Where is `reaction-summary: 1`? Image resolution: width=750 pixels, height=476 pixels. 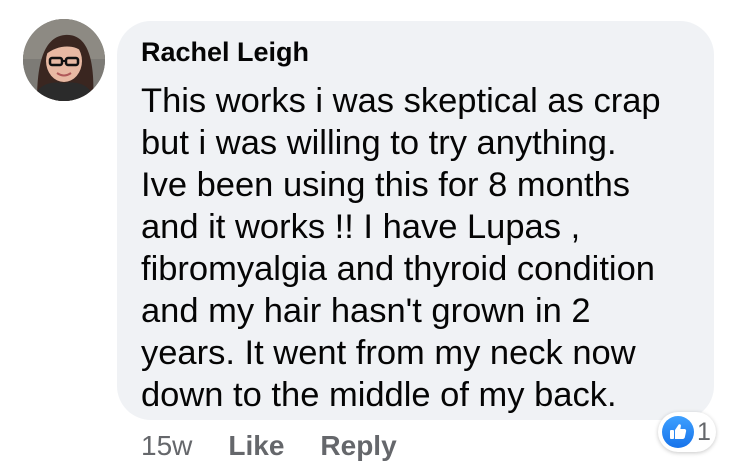 reaction-summary: 1 is located at coordinates (687, 432).